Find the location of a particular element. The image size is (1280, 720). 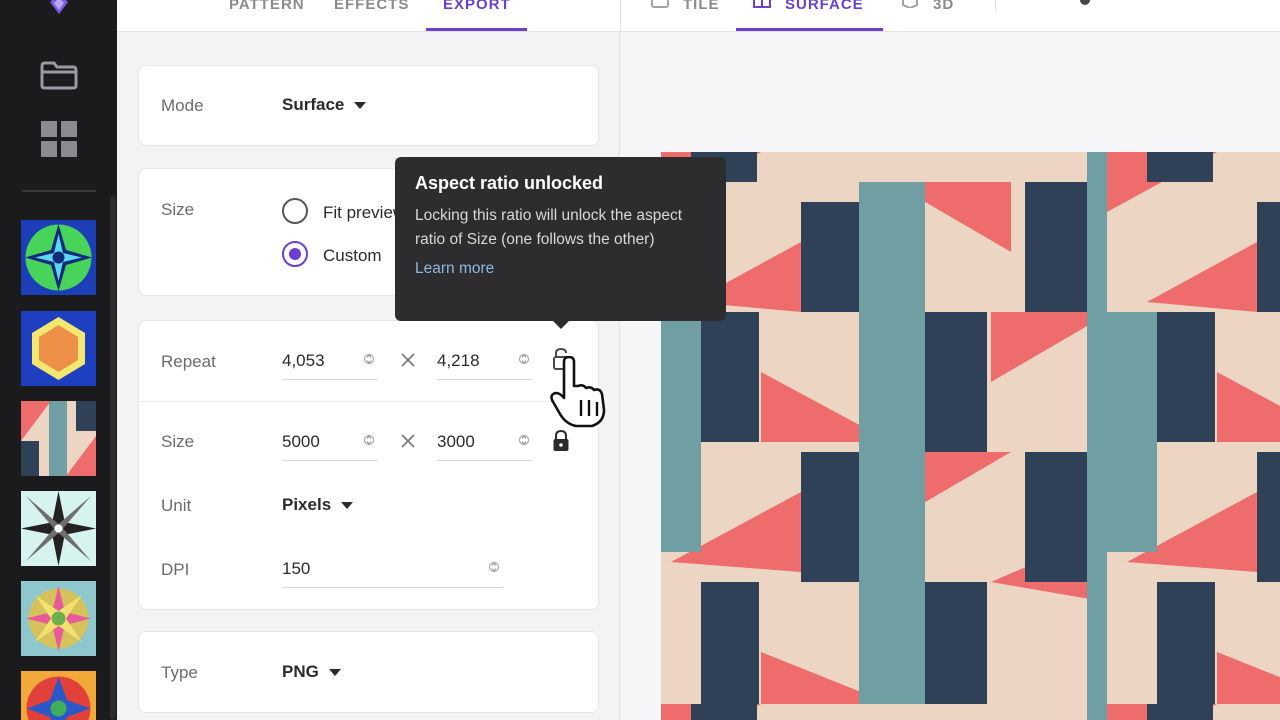

top-tab-bar: PATTERN EFFECTS EXPORT TILE SURFACE 3D is located at coordinates (698, 16).